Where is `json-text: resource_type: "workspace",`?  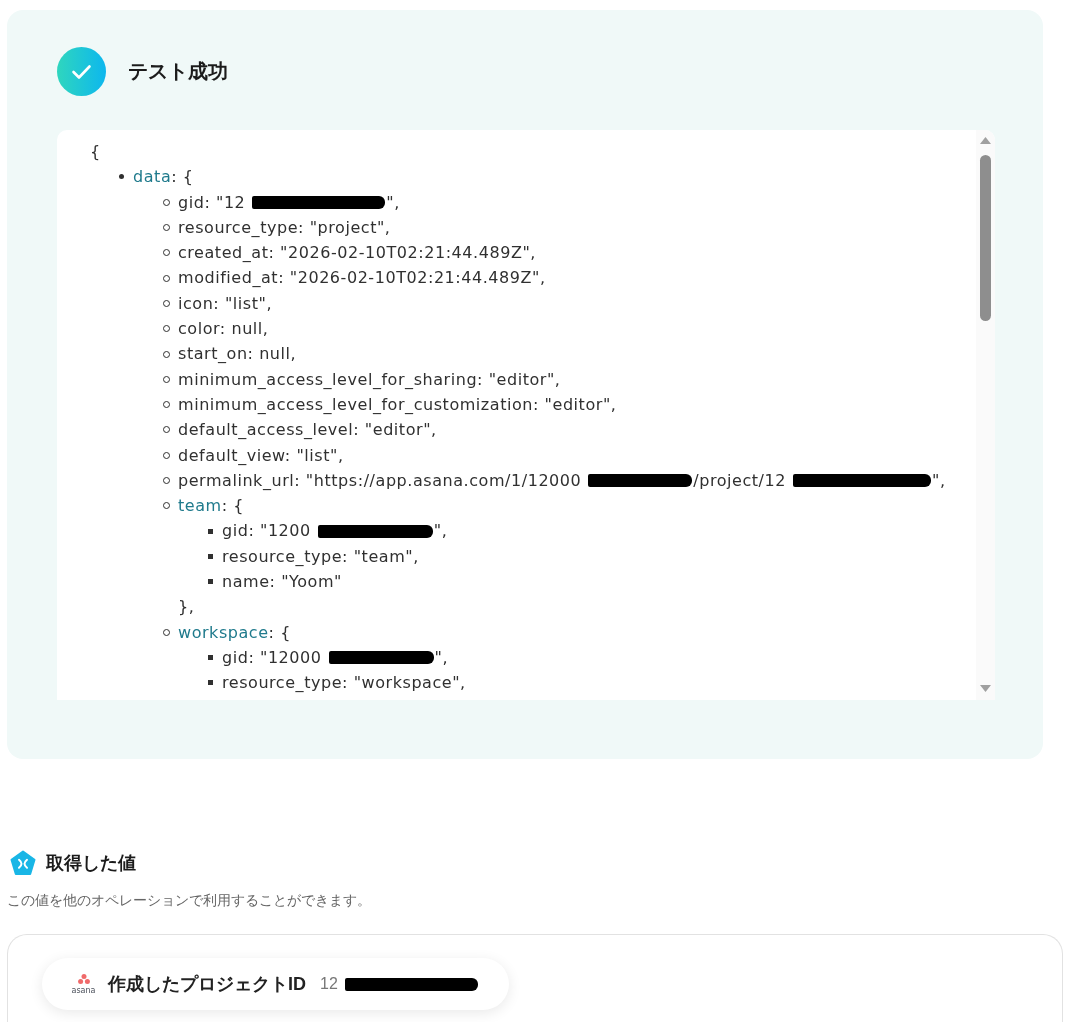 json-text: resource_type: "workspace", is located at coordinates (344, 683).